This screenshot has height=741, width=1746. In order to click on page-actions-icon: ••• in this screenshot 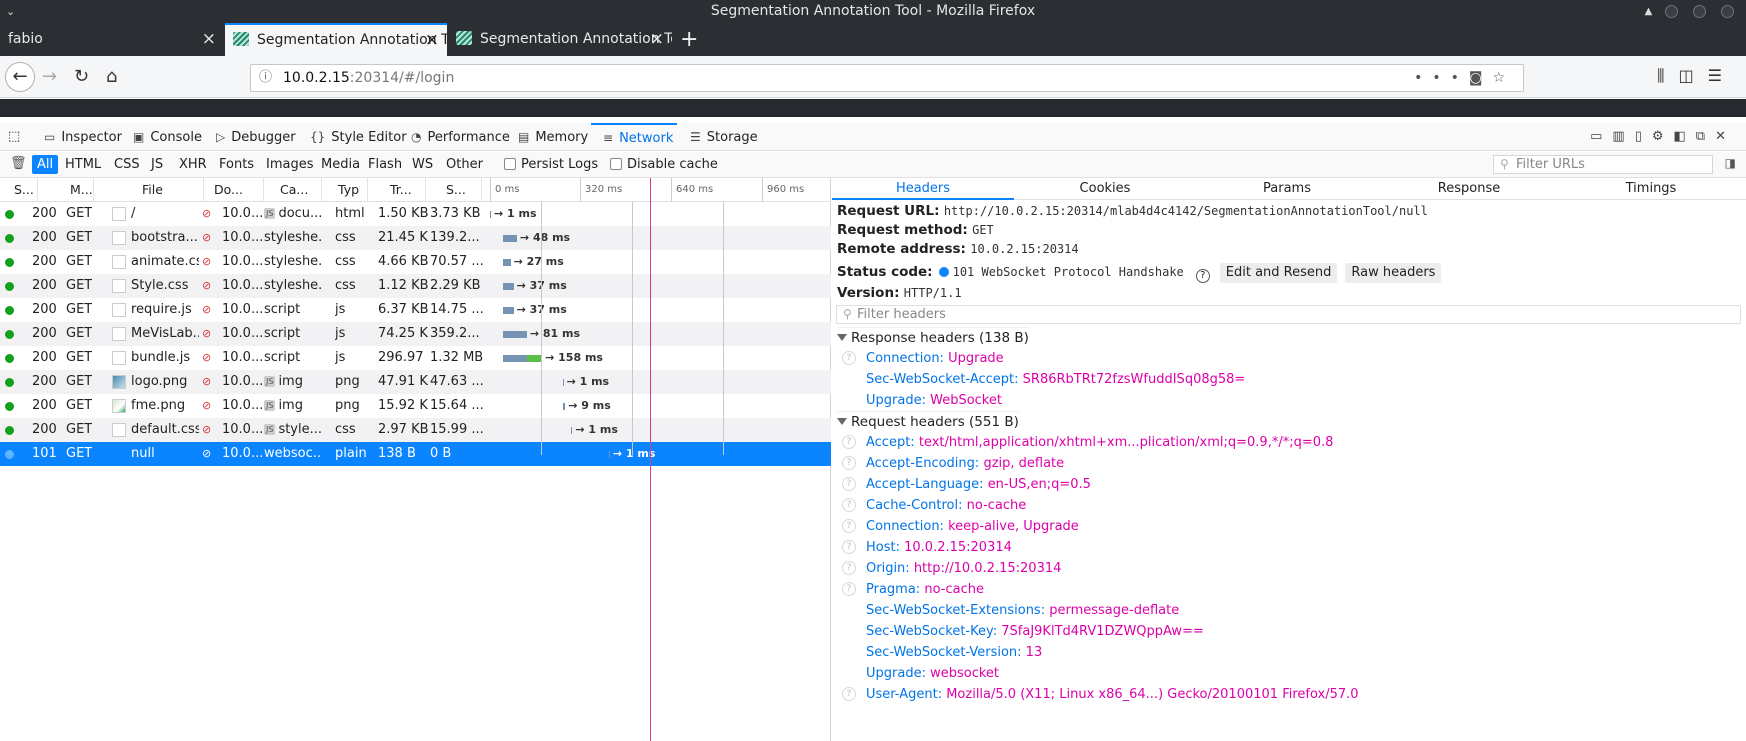, I will do `click(1441, 78)`.